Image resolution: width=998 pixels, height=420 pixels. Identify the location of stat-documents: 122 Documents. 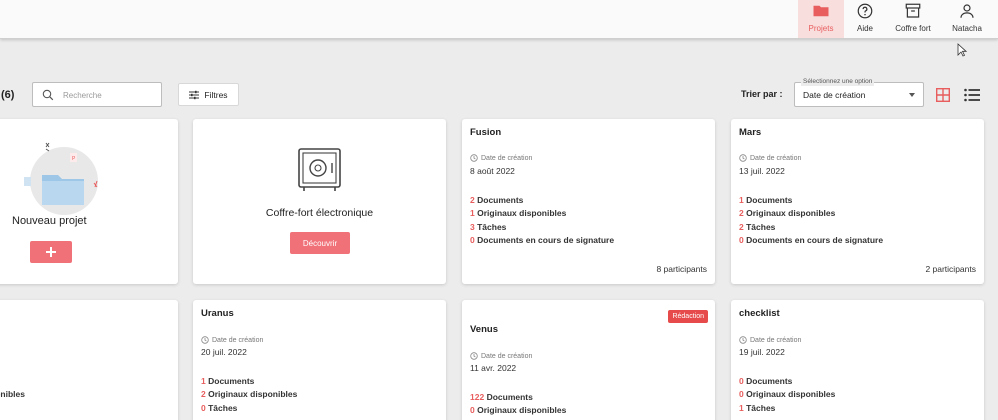
(501, 397).